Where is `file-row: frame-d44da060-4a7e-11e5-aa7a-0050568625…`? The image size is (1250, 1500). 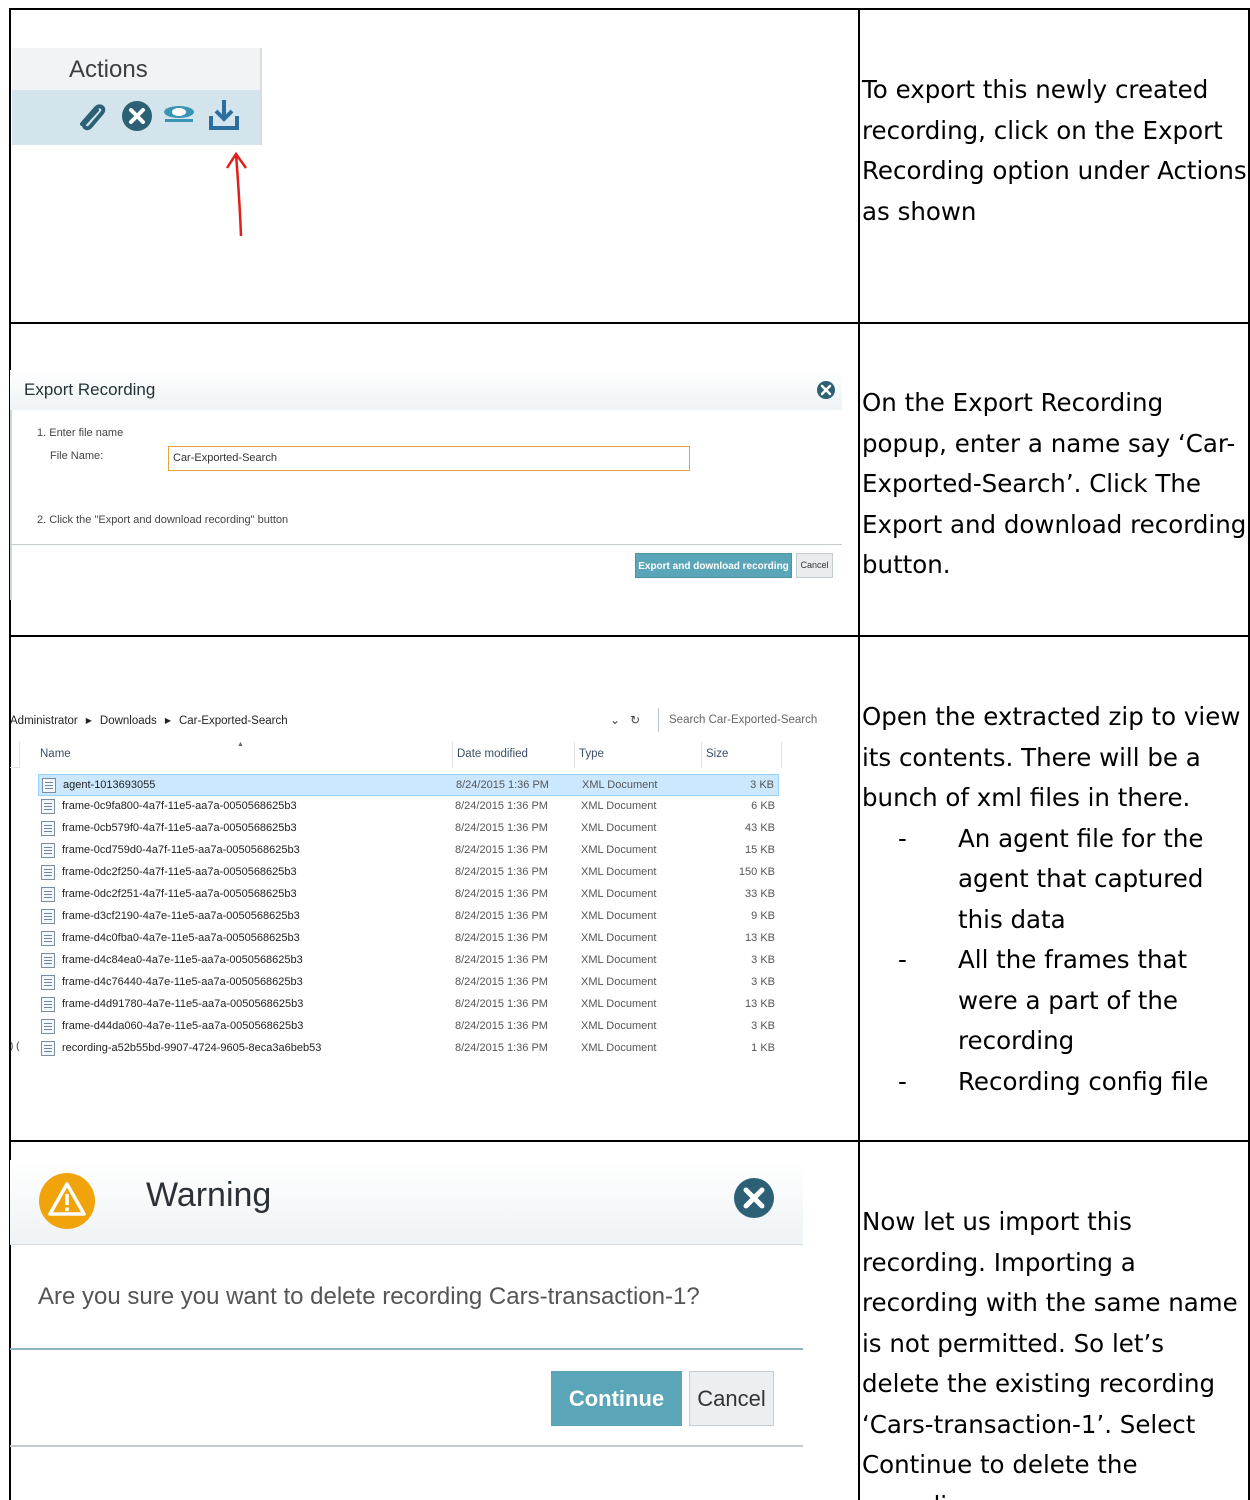
file-row: frame-d44da060-4a7e-11e5-aa7a-0050568625… is located at coordinates (408, 1027).